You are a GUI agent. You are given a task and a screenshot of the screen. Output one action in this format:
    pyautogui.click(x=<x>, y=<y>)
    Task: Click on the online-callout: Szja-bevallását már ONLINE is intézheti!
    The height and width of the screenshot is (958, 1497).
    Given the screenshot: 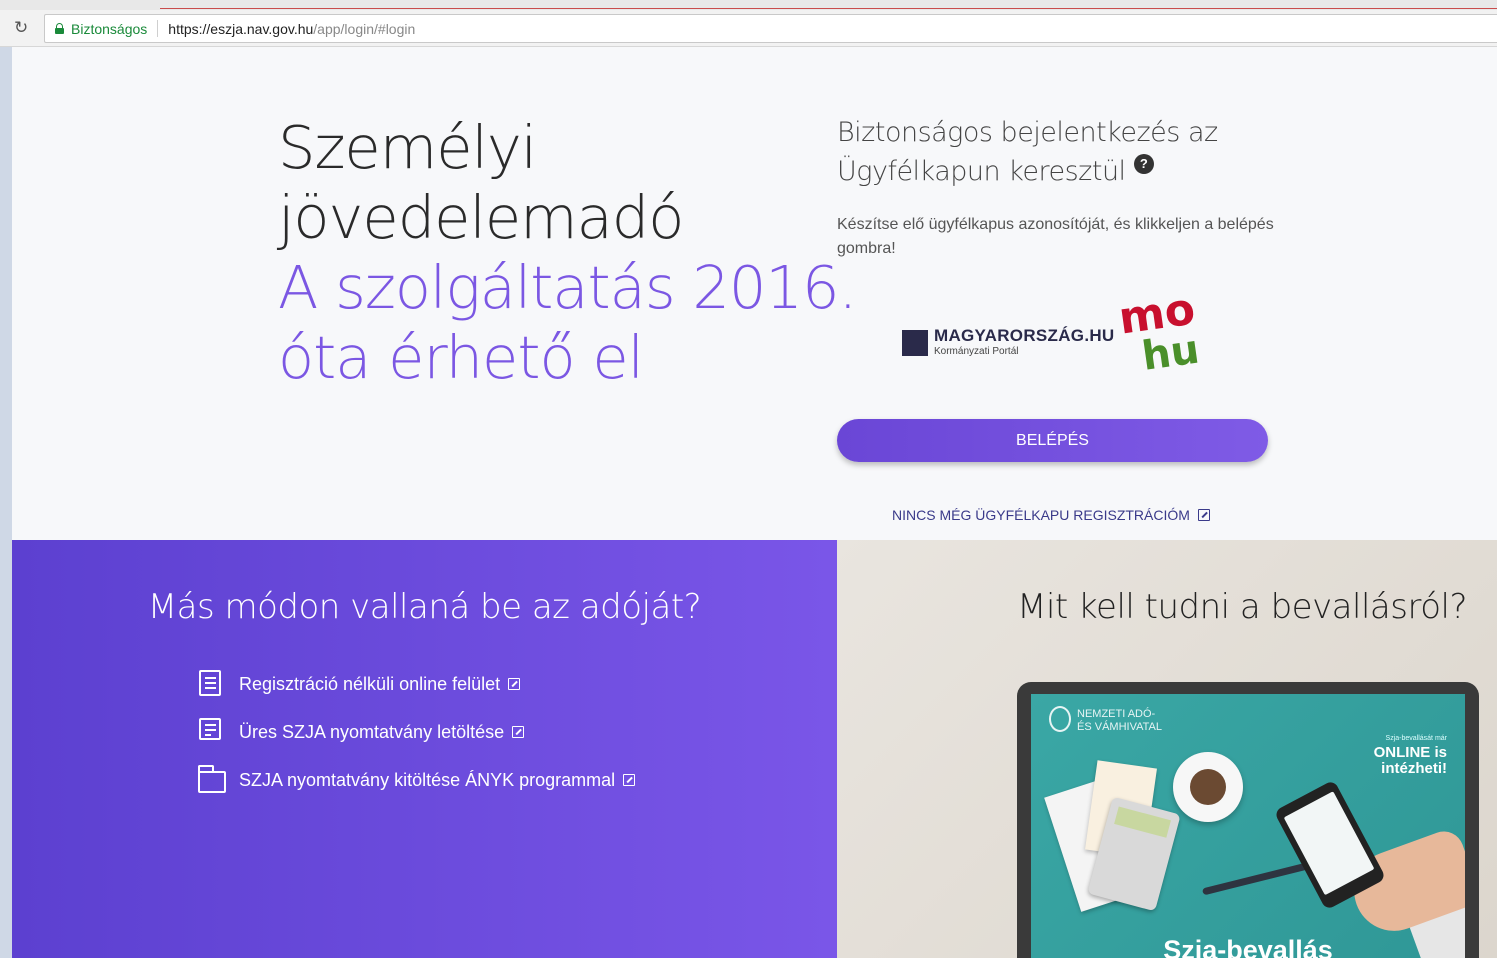 What is the action you would take?
    pyautogui.click(x=1387, y=755)
    